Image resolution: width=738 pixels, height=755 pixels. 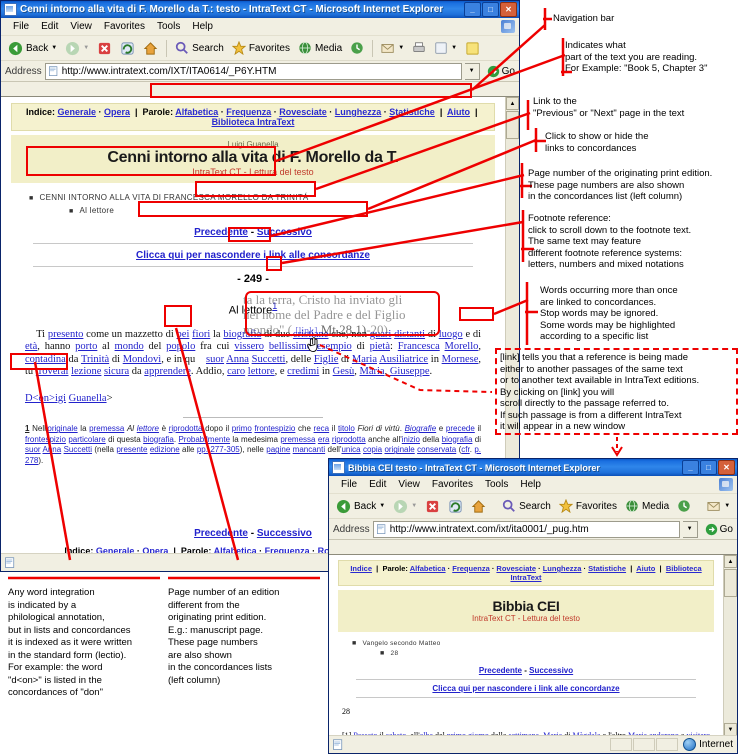 What do you see at coordinates (62, 428) in the screenshot?
I see `word-link: originale` at bounding box center [62, 428].